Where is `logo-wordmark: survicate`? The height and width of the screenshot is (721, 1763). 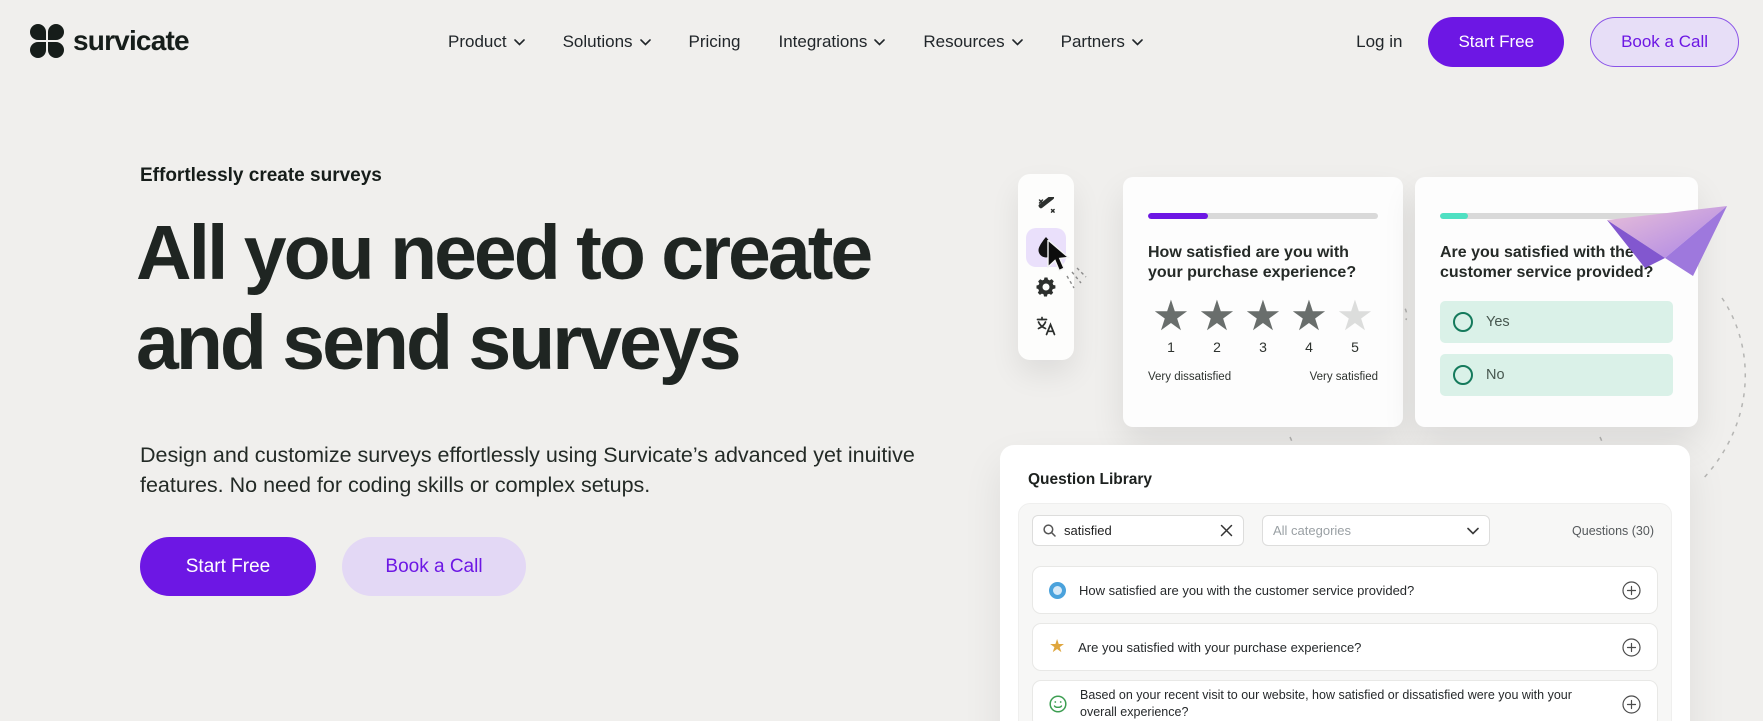
logo-wordmark: survicate is located at coordinates (131, 40).